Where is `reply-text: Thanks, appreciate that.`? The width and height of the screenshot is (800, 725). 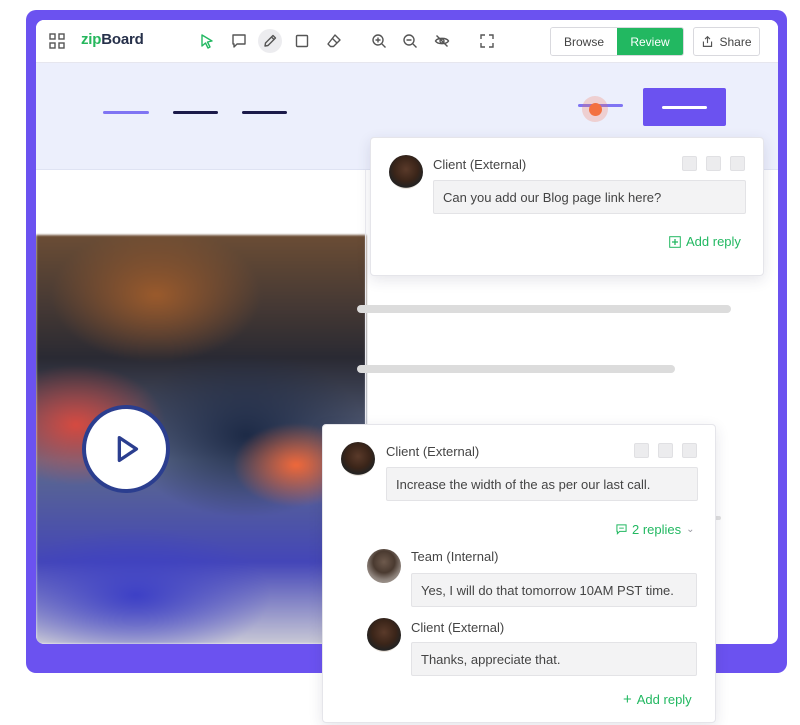 reply-text: Thanks, appreciate that. is located at coordinates (554, 659).